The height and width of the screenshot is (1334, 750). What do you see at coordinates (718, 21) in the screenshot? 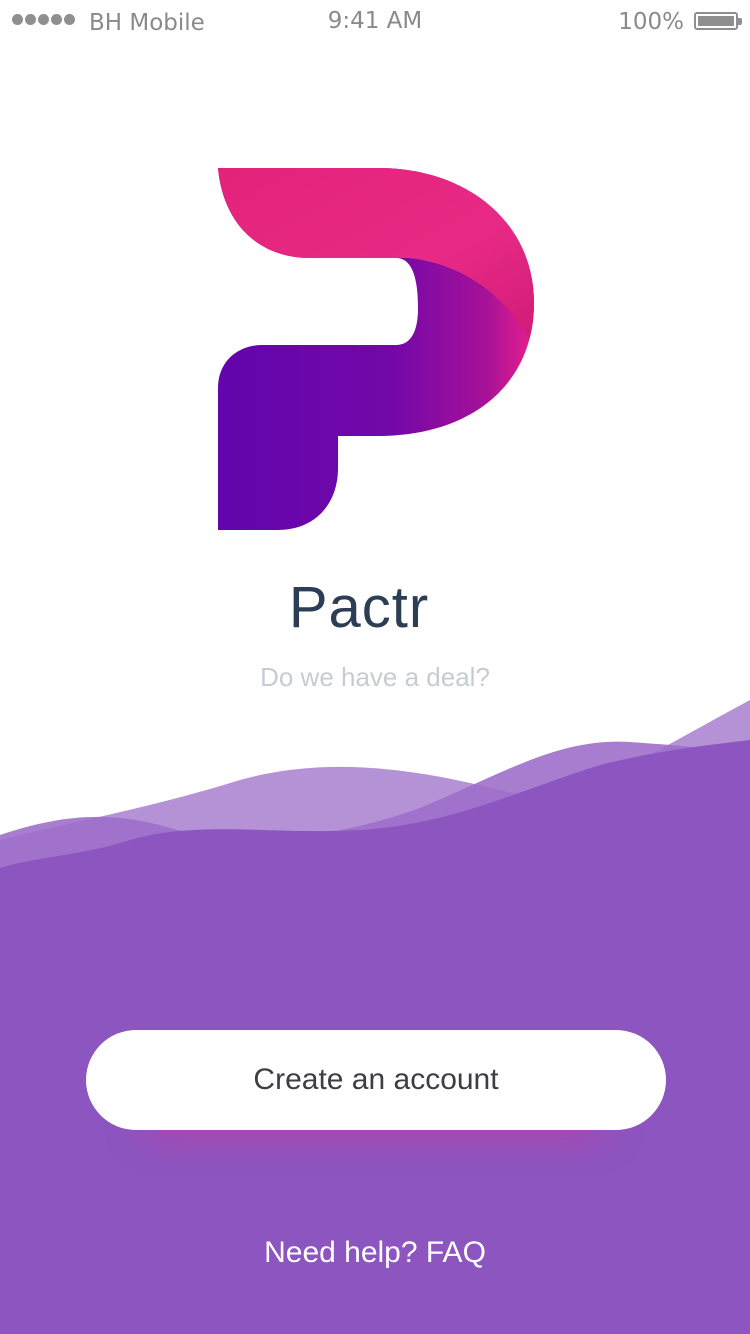
I see `battery-icon` at bounding box center [718, 21].